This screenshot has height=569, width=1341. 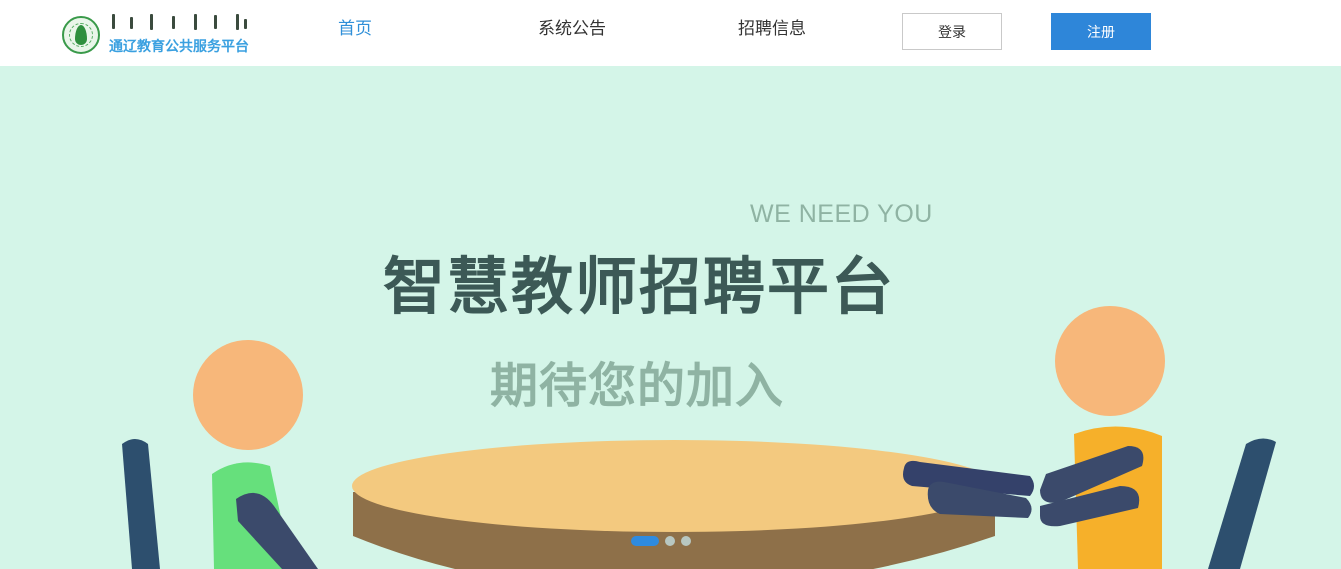 What do you see at coordinates (1110, 361) in the screenshot?
I see `right-person-head` at bounding box center [1110, 361].